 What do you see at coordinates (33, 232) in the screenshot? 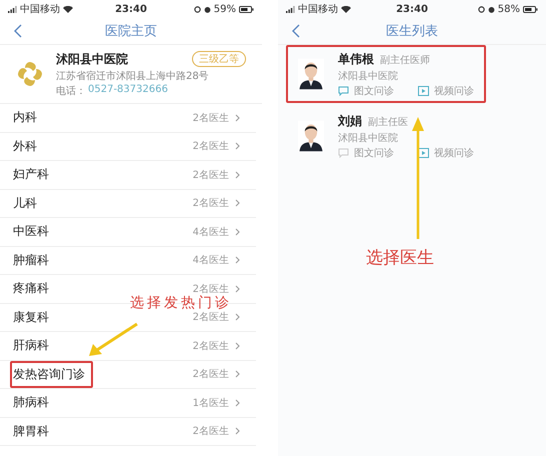
I see `department-name: 中医科` at bounding box center [33, 232].